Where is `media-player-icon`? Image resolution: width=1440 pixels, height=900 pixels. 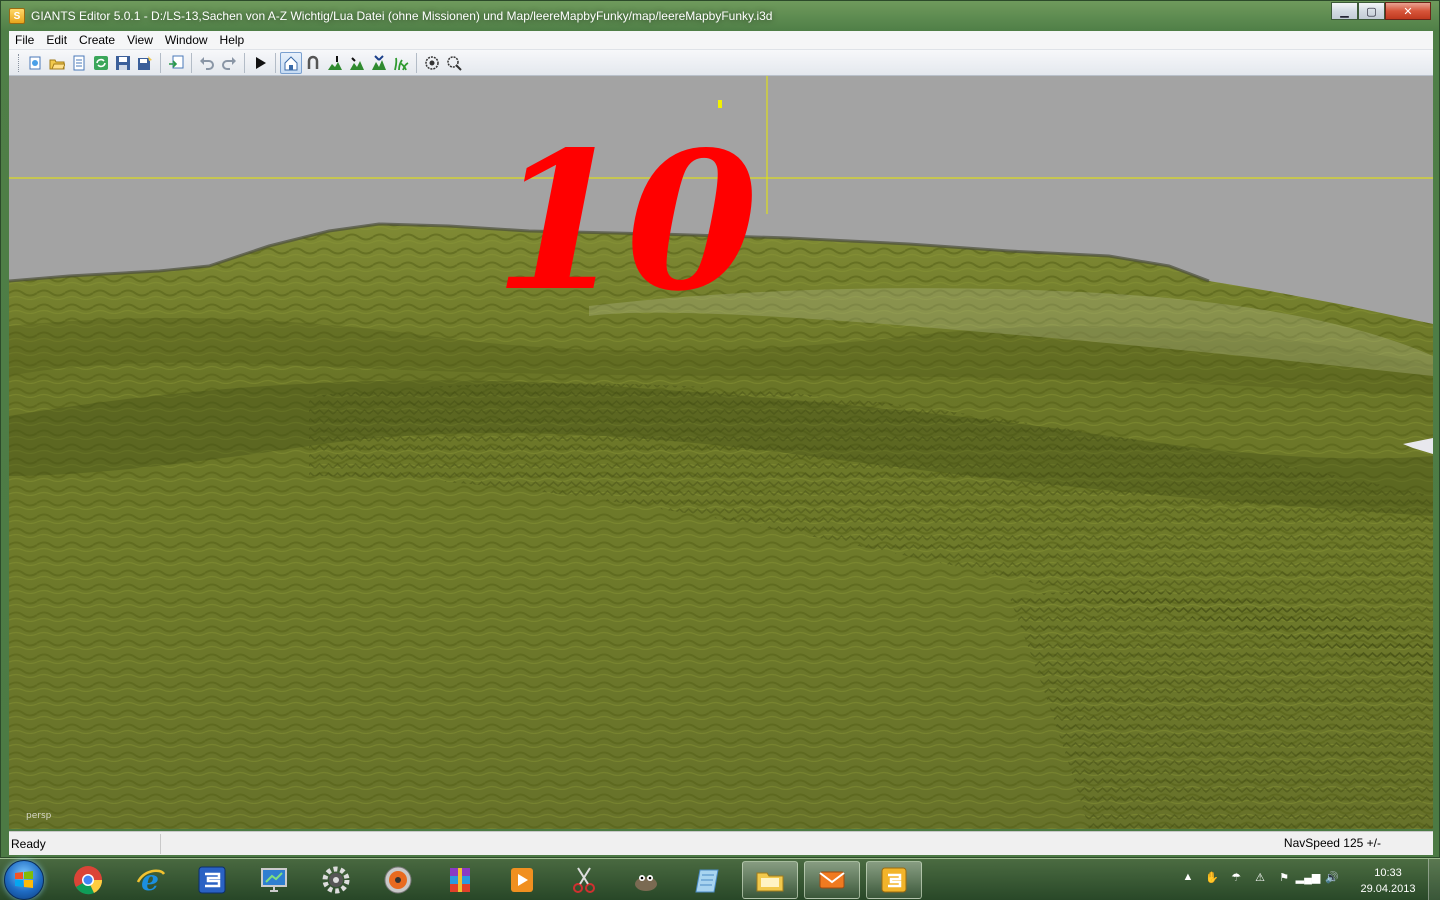 media-player-icon is located at coordinates (522, 880).